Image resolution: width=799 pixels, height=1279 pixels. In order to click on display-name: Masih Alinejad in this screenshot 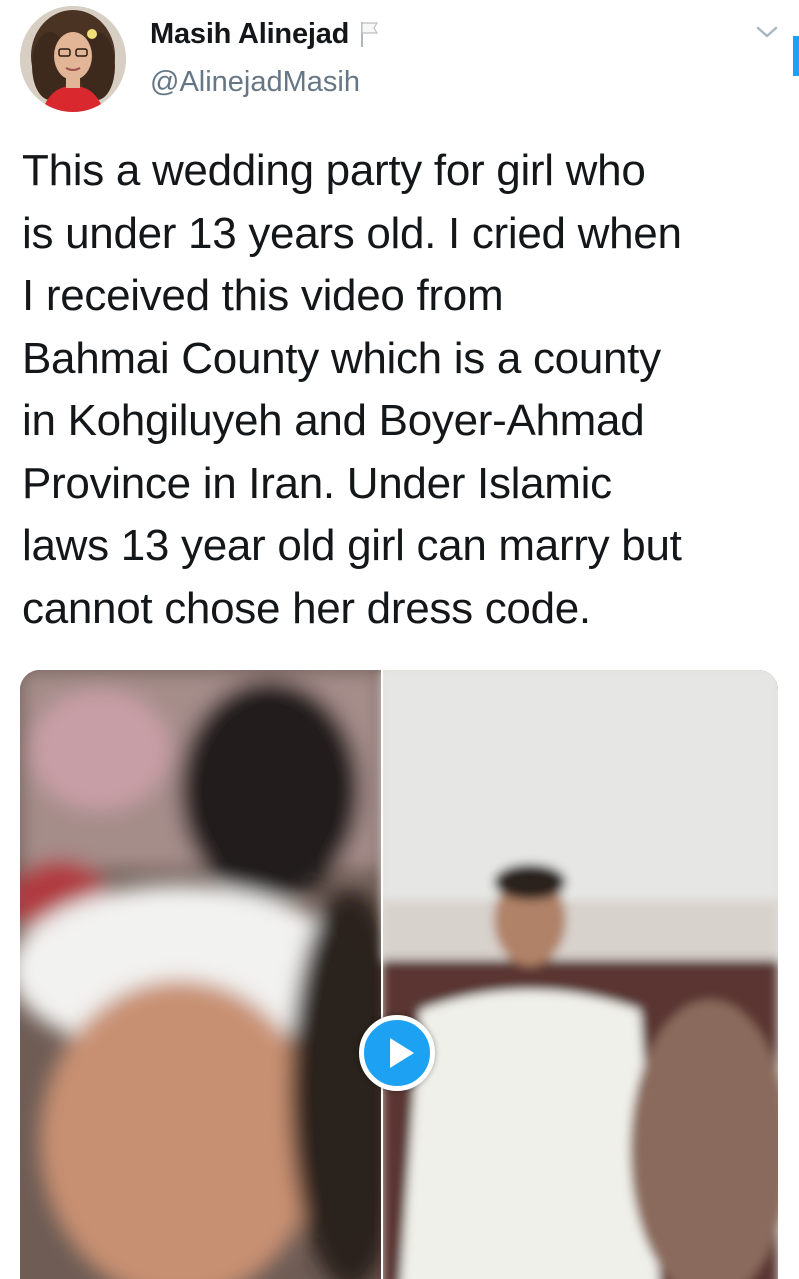, I will do `click(249, 34)`.